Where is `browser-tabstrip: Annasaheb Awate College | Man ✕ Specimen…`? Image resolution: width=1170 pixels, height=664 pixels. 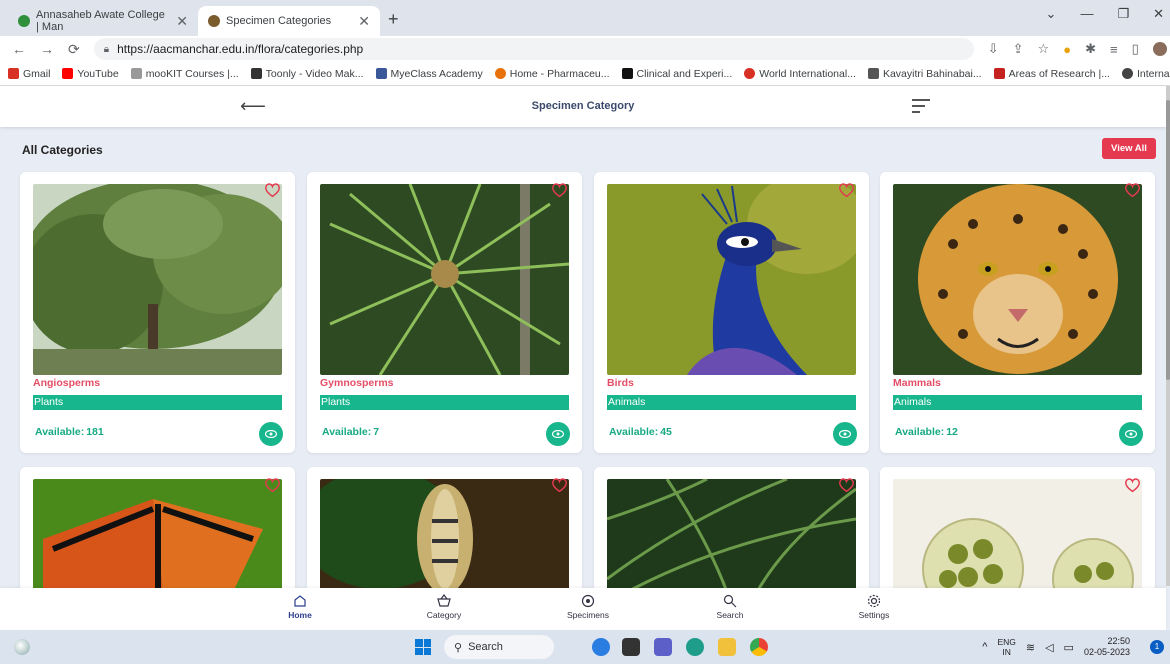 browser-tabstrip: Annasaheb Awate College | Man ✕ Specimen… is located at coordinates (585, 18).